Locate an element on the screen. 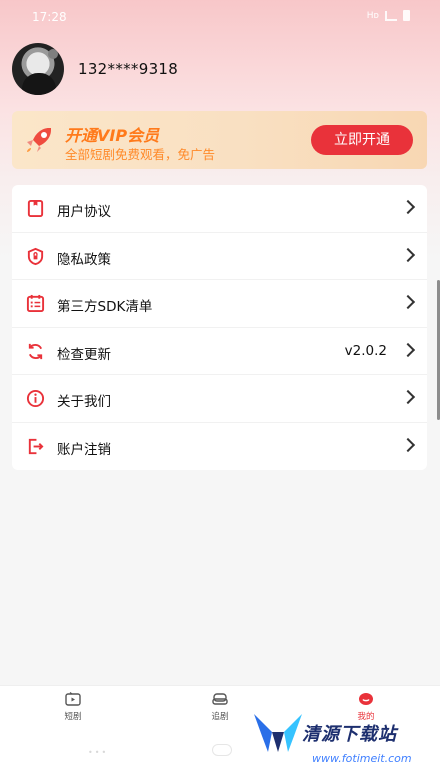 This screenshot has width=440, height=771. menu-item-sdk-list: 第三方SDK清单 is located at coordinates (219, 304).